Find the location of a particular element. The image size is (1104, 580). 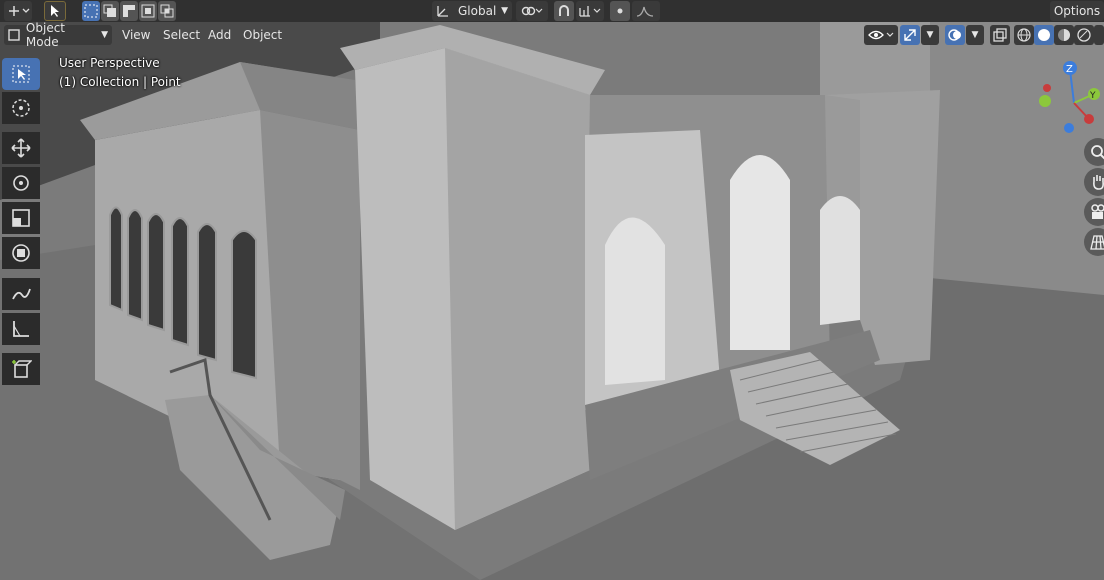

axis-cursor-icon is located at coordinates (19, 11).